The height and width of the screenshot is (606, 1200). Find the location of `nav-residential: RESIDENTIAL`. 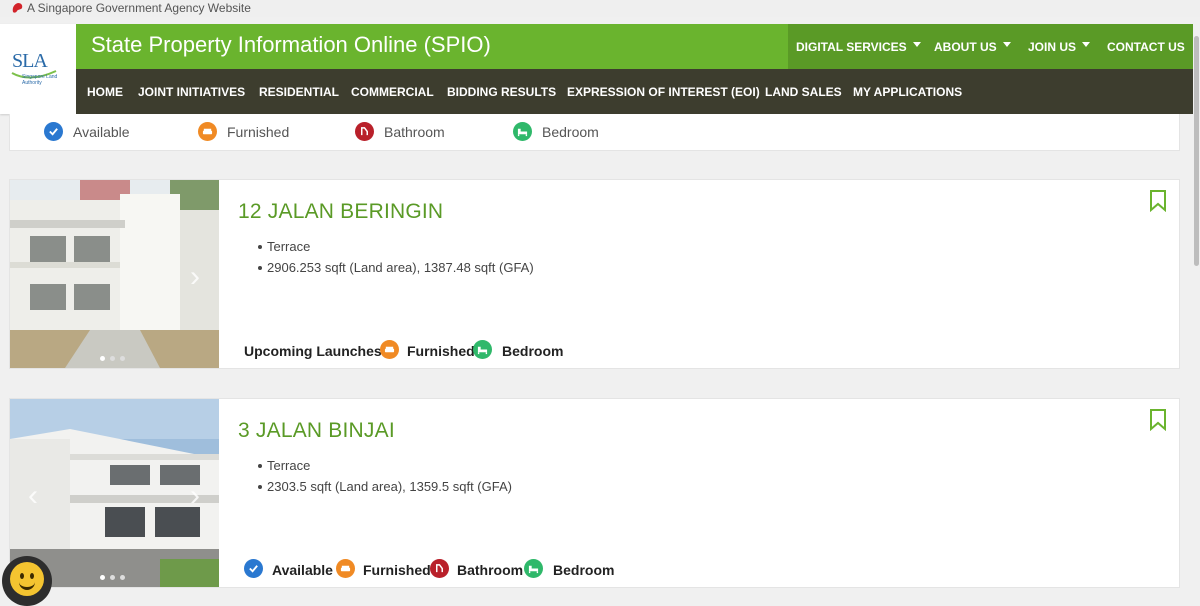

nav-residential: RESIDENTIAL is located at coordinates (299, 92).